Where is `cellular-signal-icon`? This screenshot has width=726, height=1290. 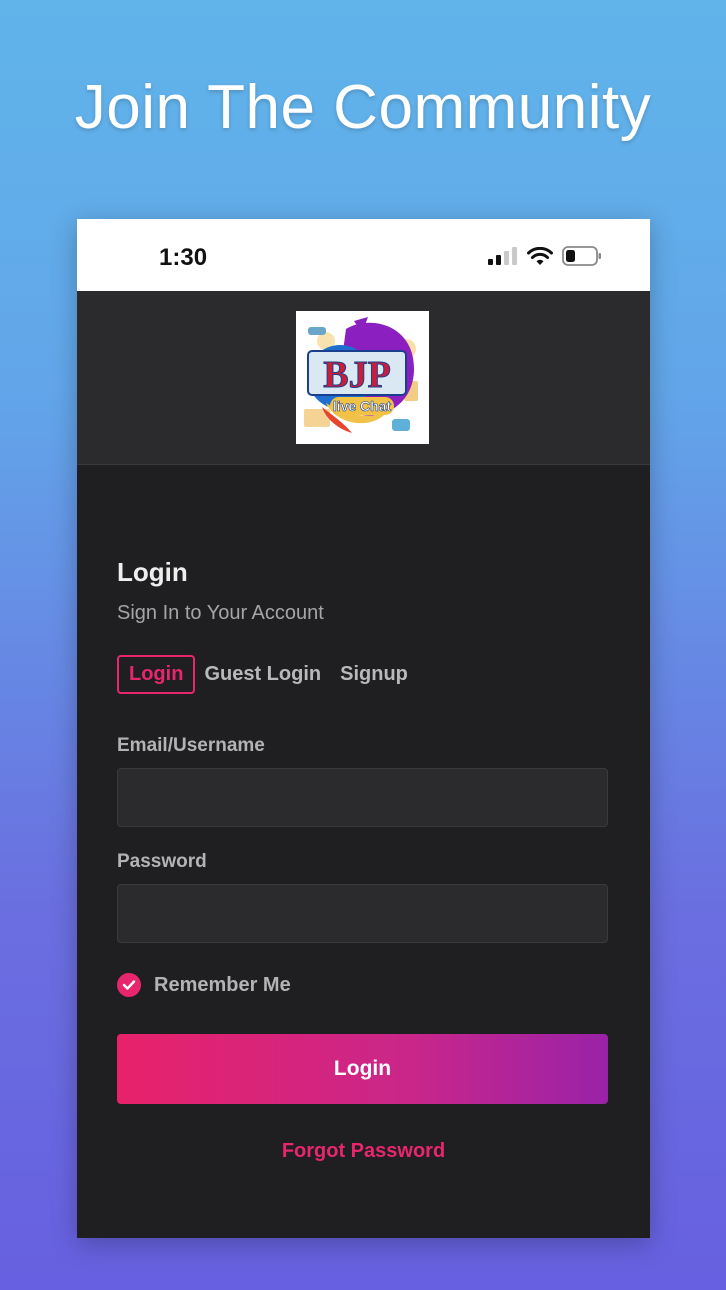 cellular-signal-icon is located at coordinates (502, 256).